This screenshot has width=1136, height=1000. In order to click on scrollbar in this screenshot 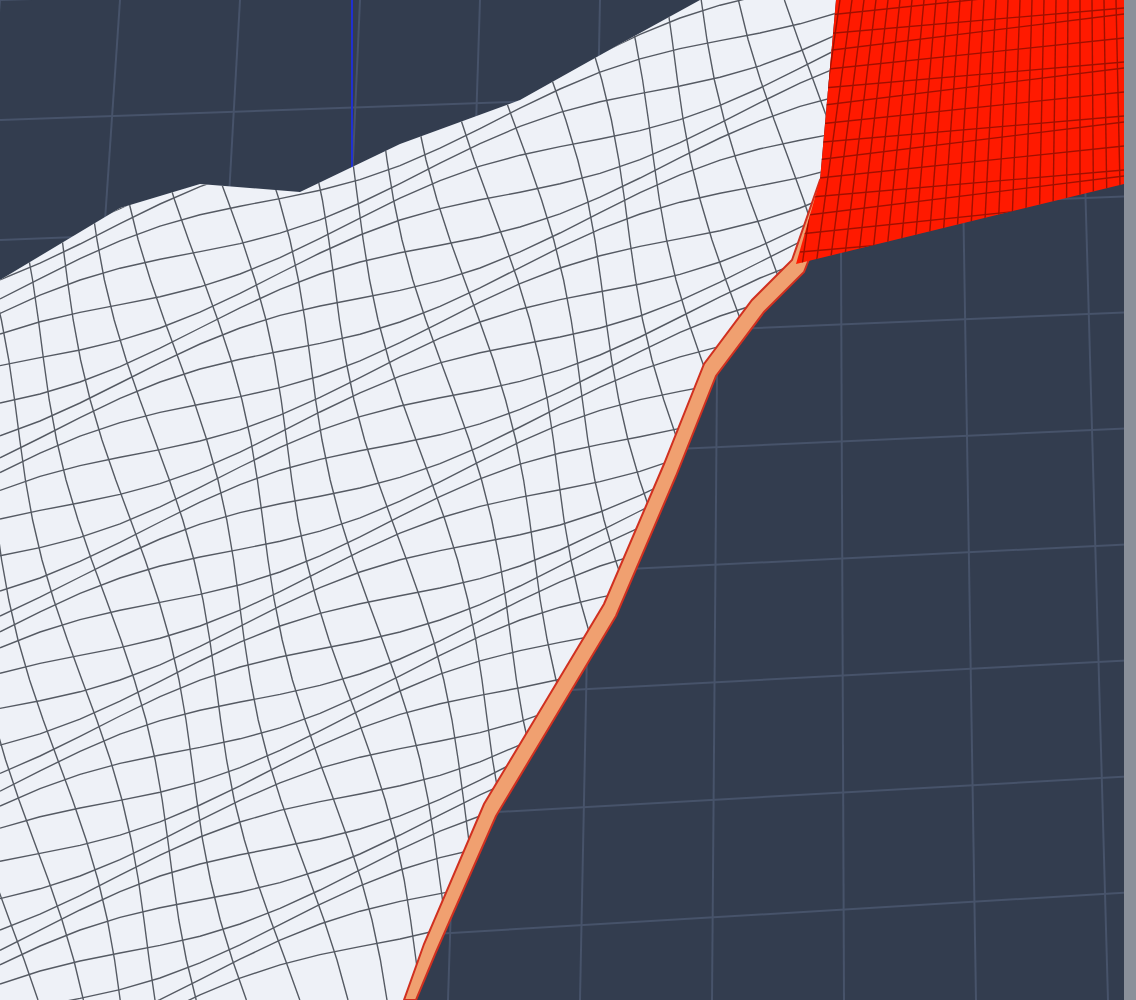, I will do `click(1130, 500)`.